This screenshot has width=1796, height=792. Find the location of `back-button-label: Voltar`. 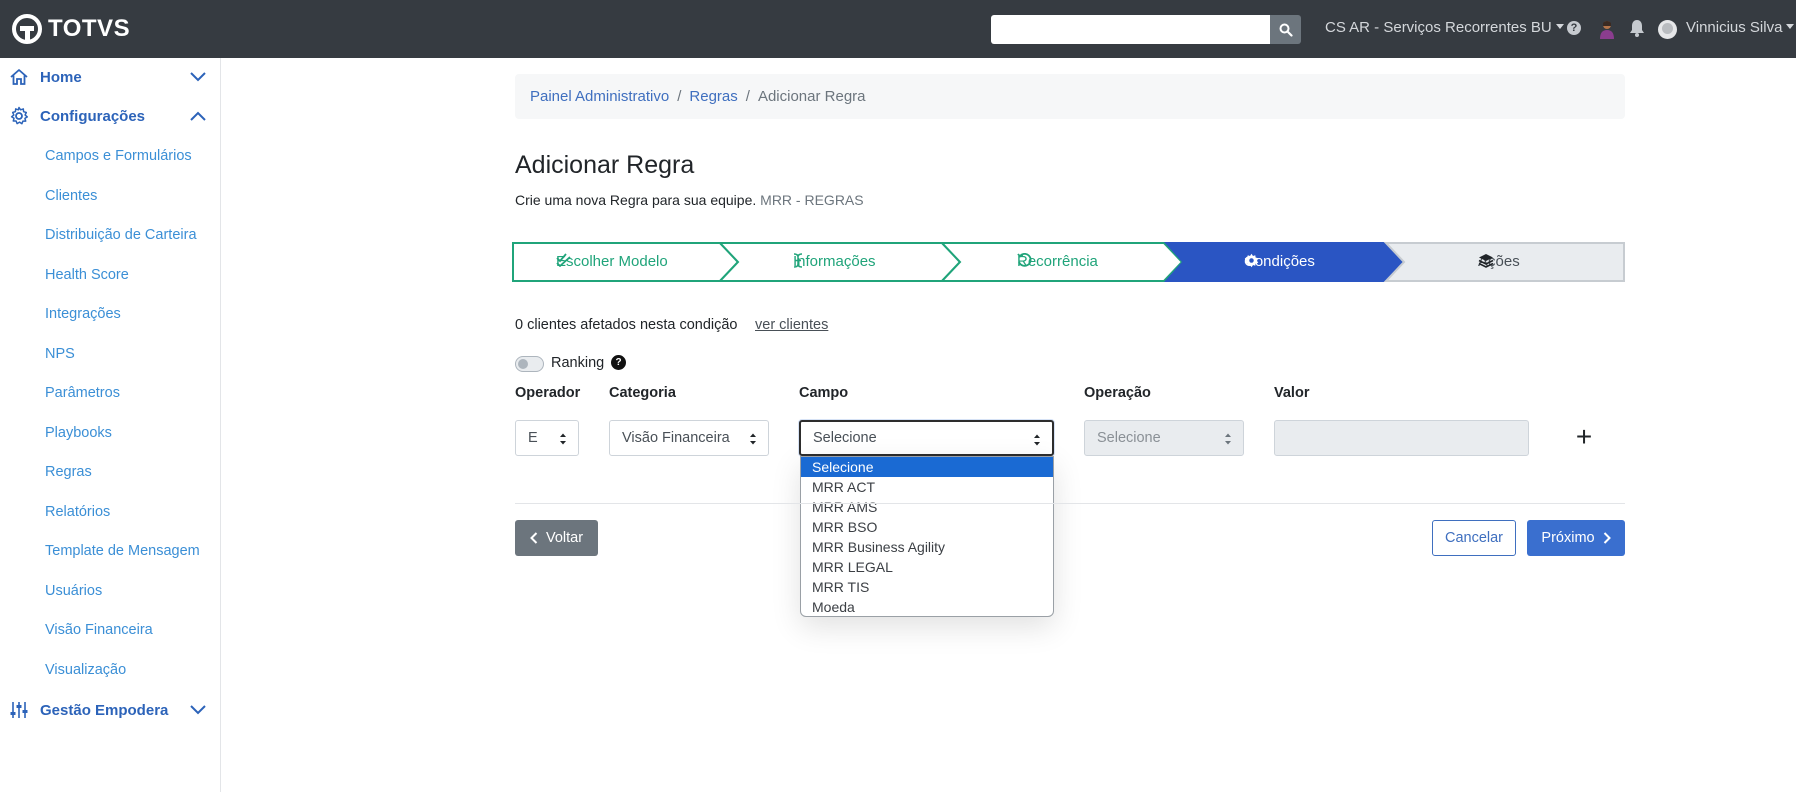

back-button-label: Voltar is located at coordinates (564, 538).